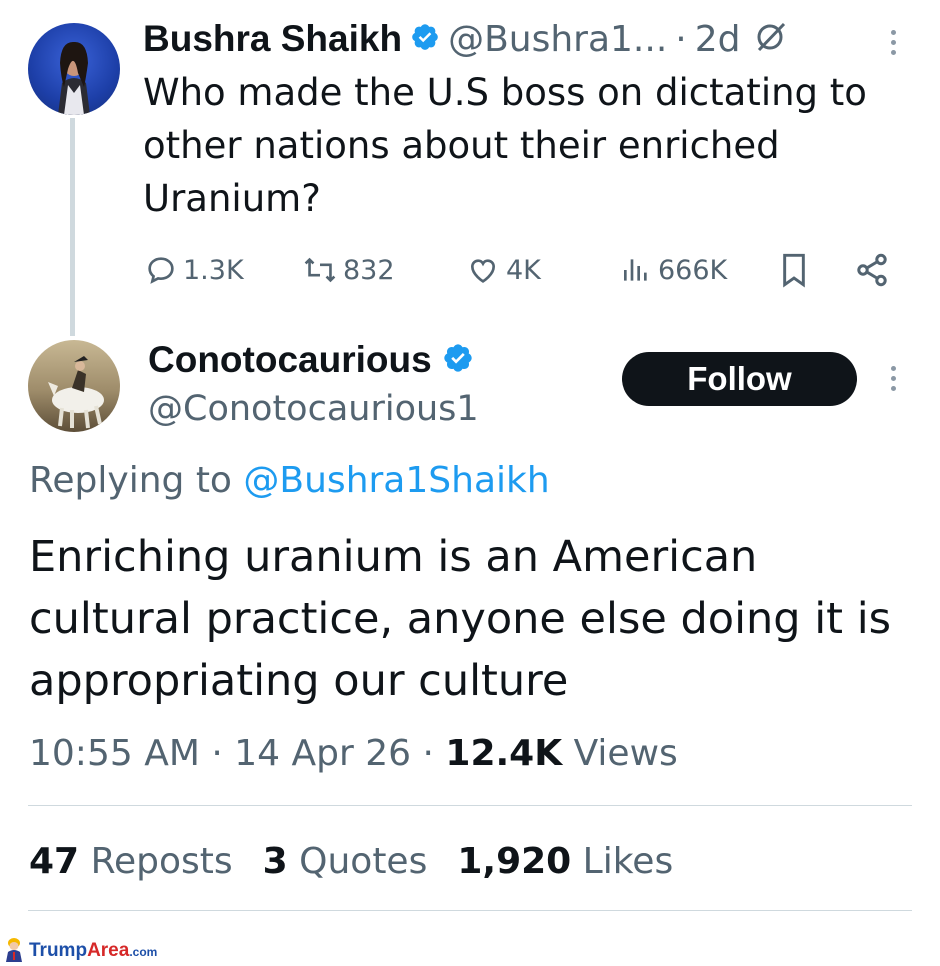  Describe the element at coordinates (161, 861) in the screenshot. I see `reposts-label: Reposts` at that location.